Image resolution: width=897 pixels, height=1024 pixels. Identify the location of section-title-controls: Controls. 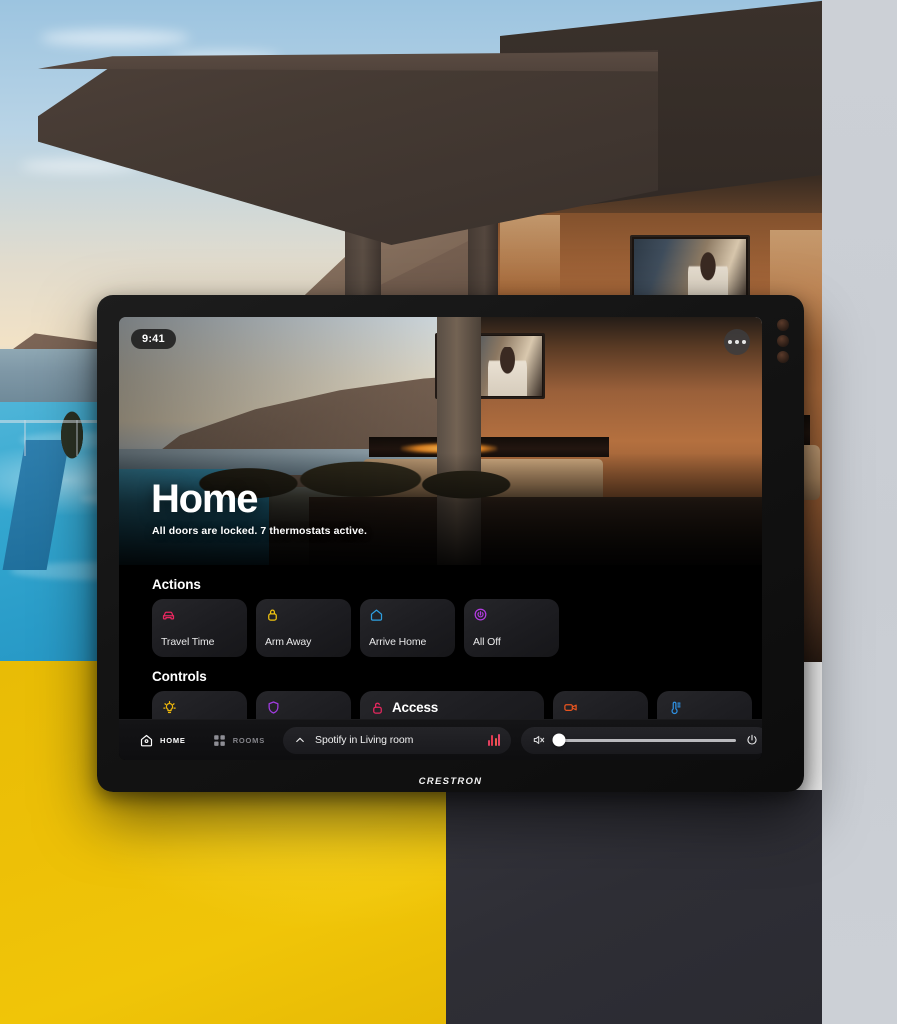
(179, 676).